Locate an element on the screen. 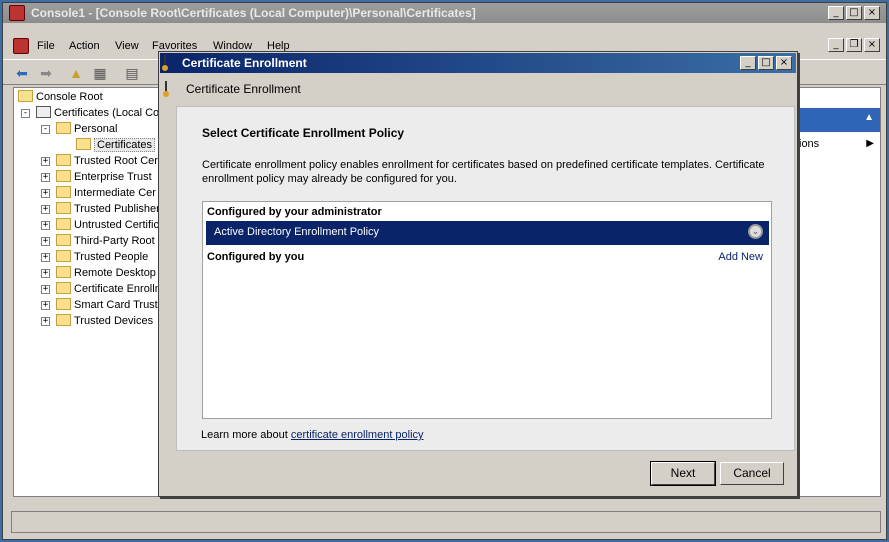  policy-row-active-directory: Active Directory Enrollment Policy ⌄ is located at coordinates (487, 233).